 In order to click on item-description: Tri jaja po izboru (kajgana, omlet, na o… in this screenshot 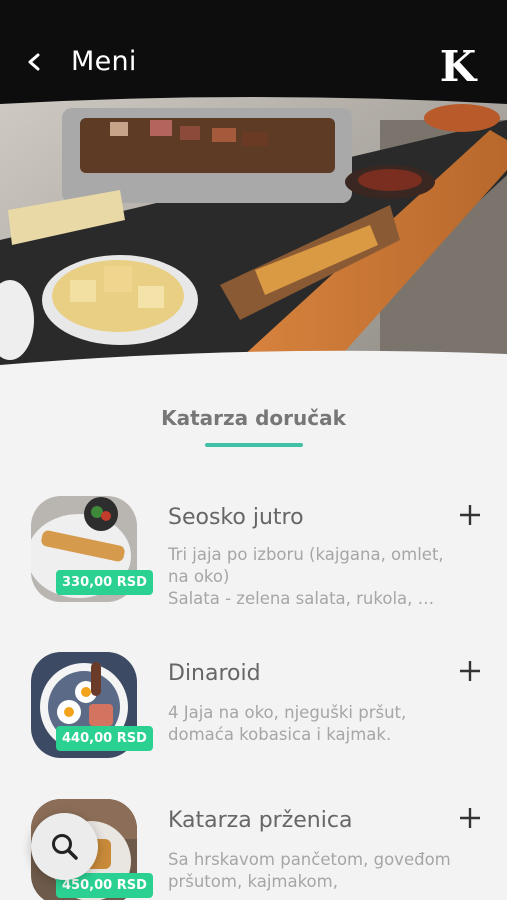, I will do `click(306, 576)`.